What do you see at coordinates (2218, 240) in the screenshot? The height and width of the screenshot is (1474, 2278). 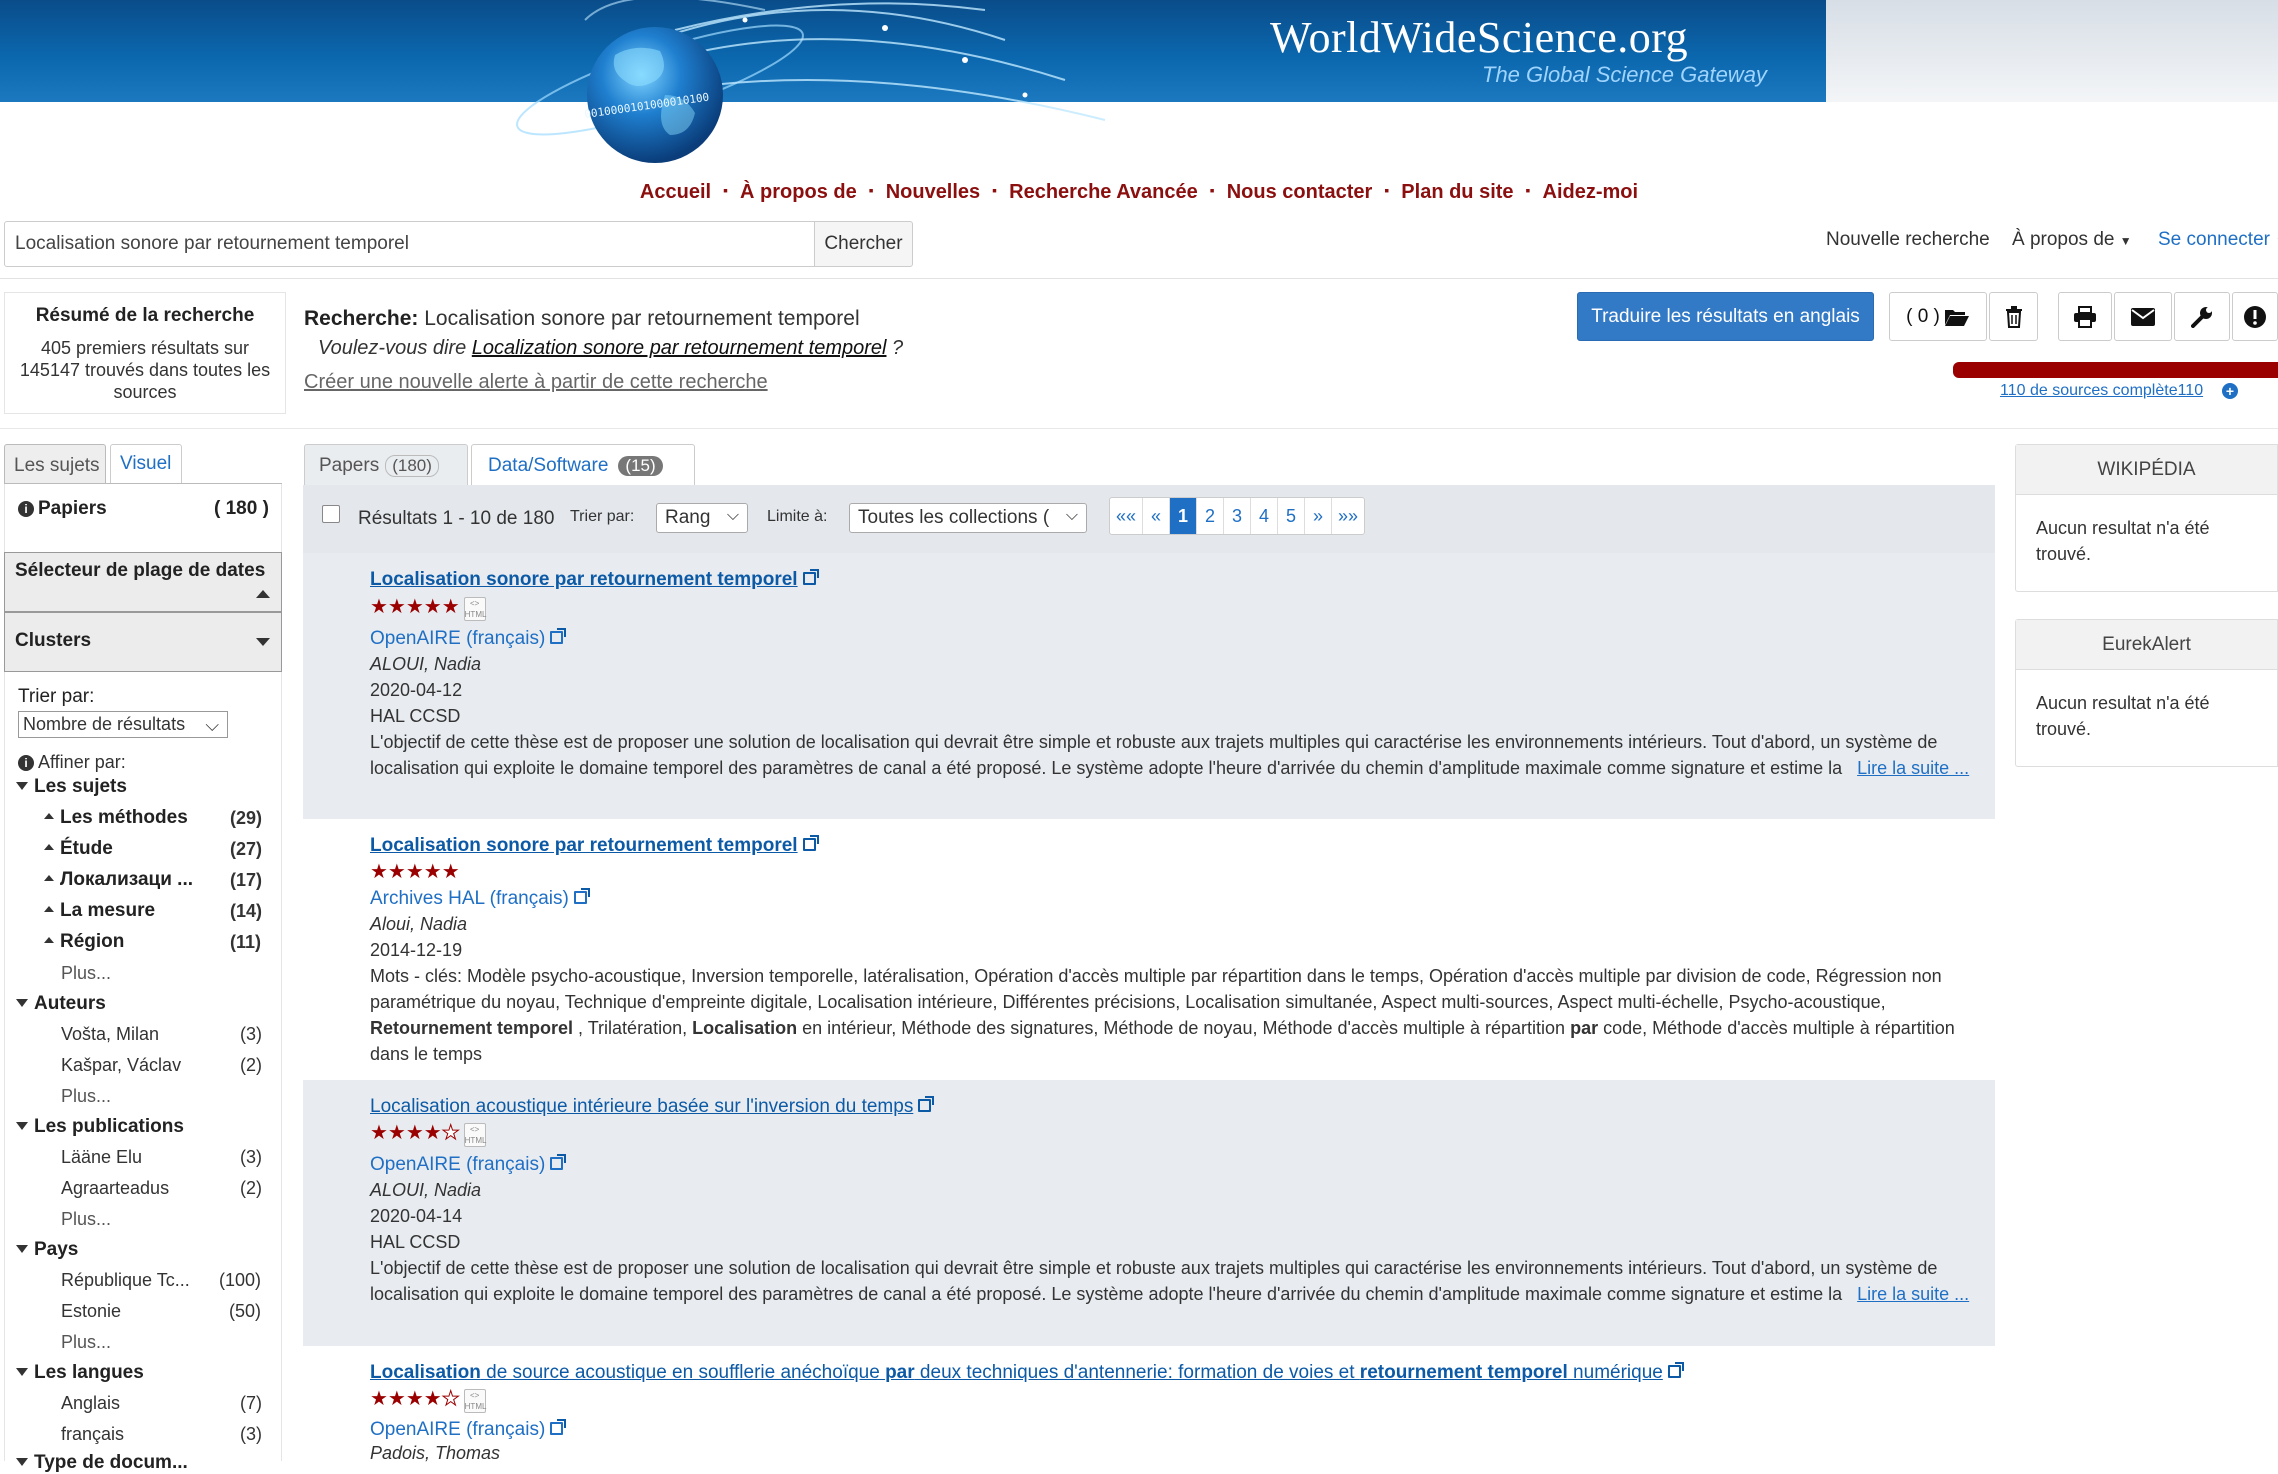 I see `login-link: Se connecter ▼` at bounding box center [2218, 240].